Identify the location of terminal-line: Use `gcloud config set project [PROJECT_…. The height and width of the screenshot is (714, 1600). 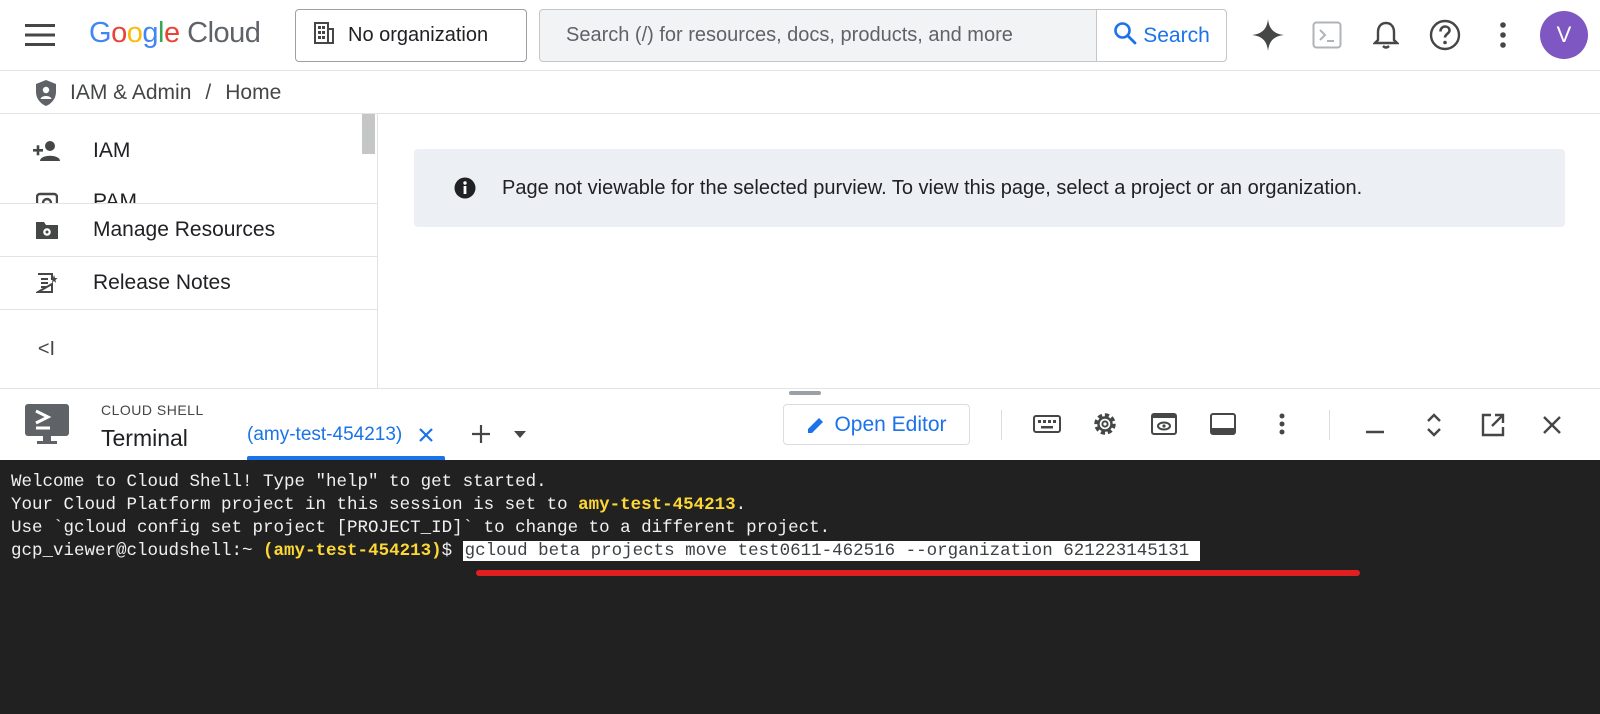
(421, 528).